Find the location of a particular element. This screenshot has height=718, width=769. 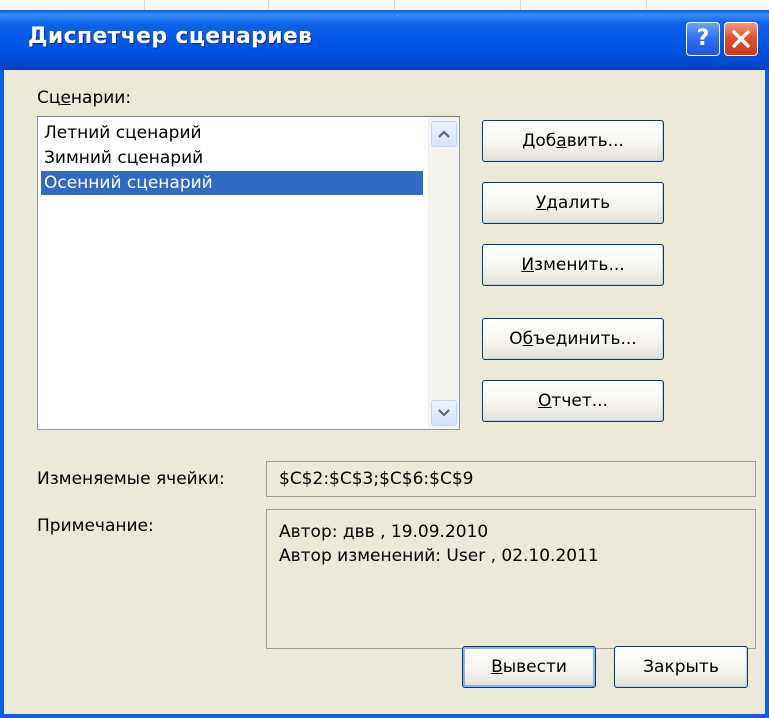

comment-label: Примечание: is located at coordinates (95, 526).